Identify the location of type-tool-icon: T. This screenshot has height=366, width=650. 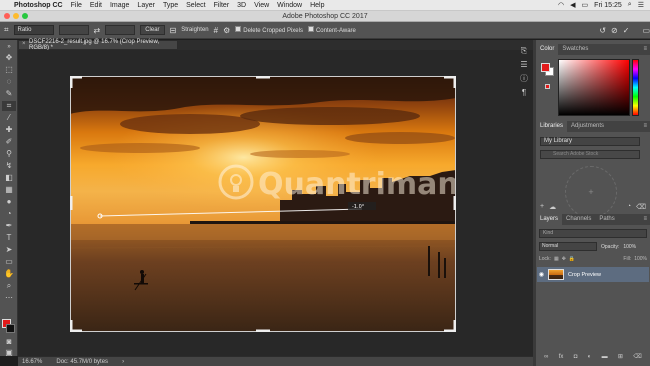
(9, 238).